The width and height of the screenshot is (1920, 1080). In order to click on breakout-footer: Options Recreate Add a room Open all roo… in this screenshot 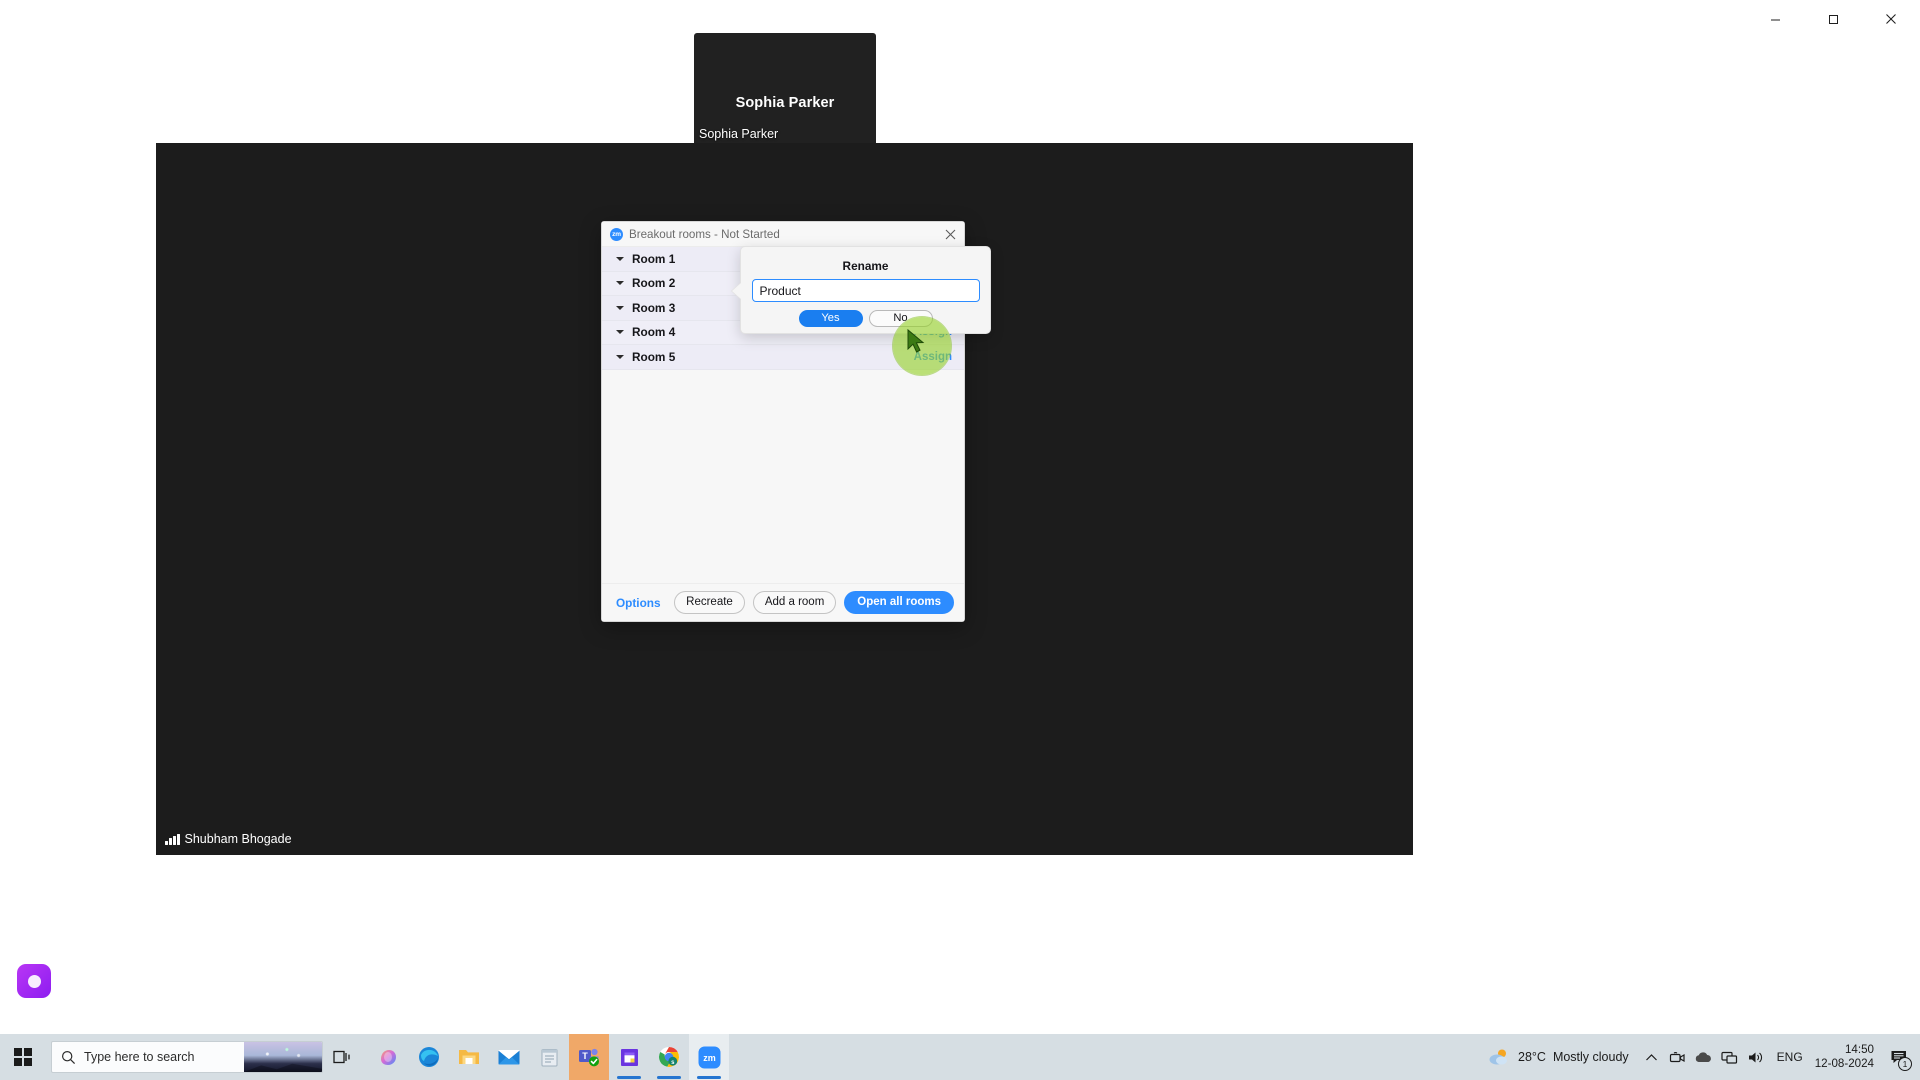, I will do `click(783, 602)`.